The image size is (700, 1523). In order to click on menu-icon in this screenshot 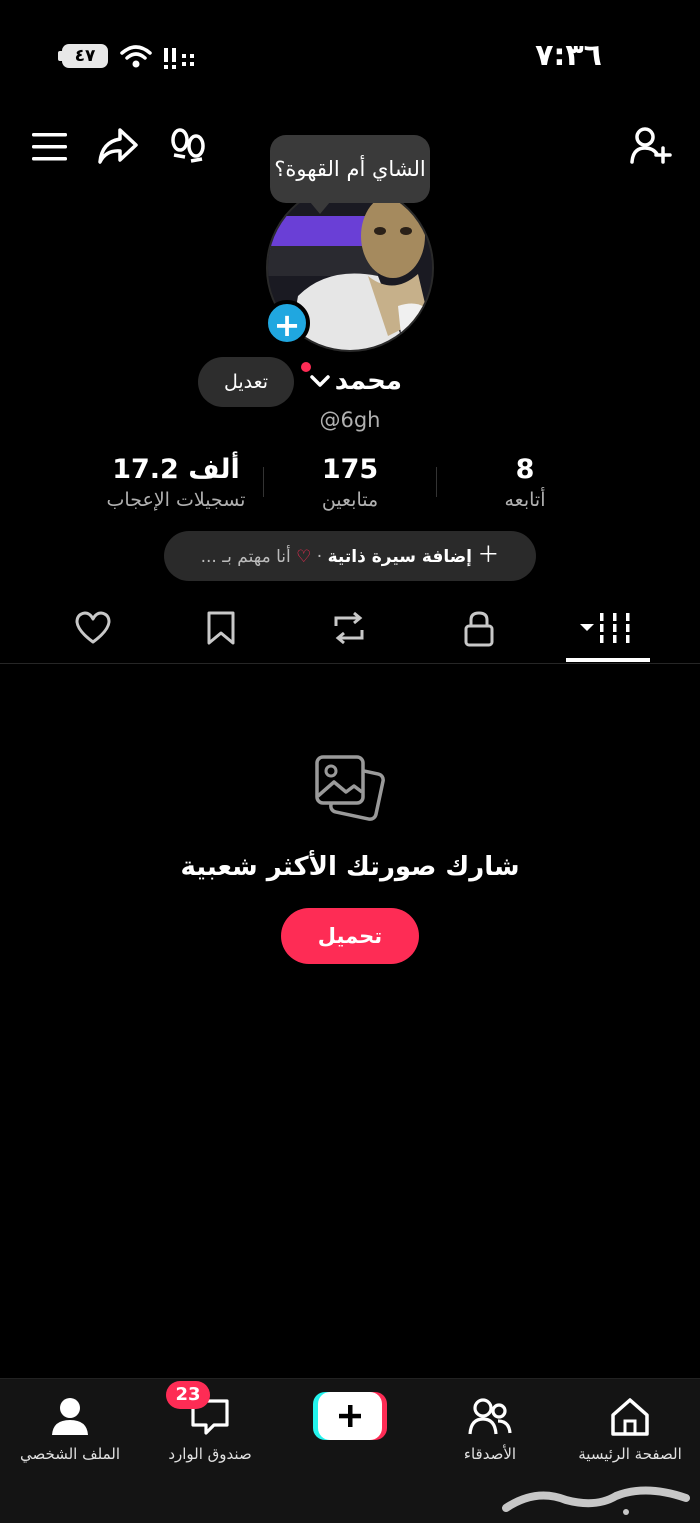, I will do `click(50, 147)`.